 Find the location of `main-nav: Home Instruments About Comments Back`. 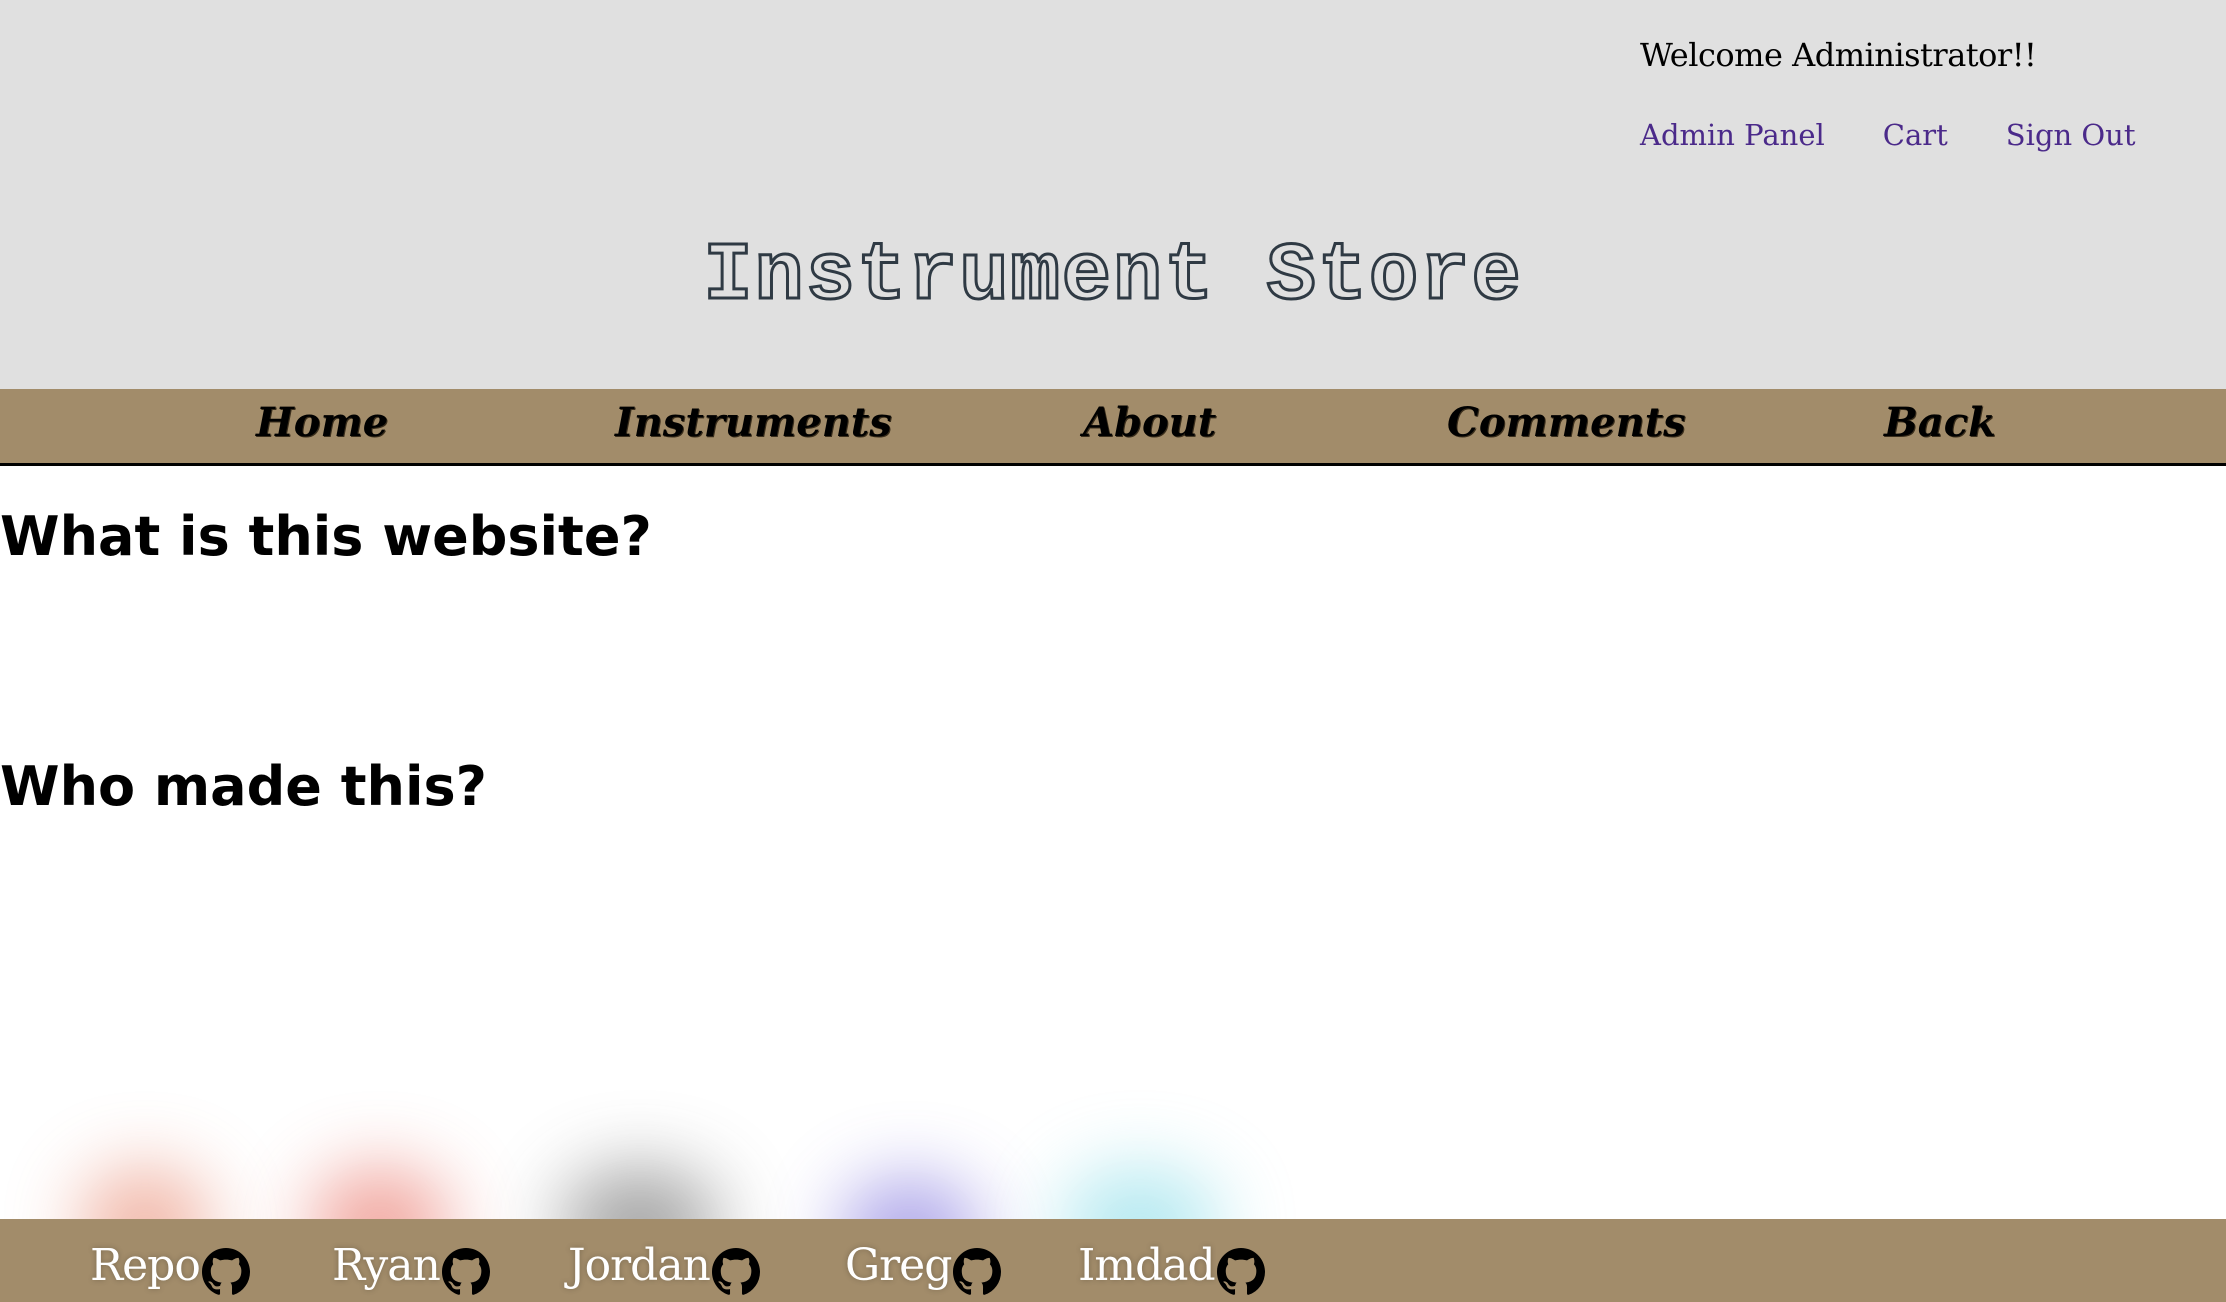

main-nav: Home Instruments About Comments Back is located at coordinates (1113, 427).